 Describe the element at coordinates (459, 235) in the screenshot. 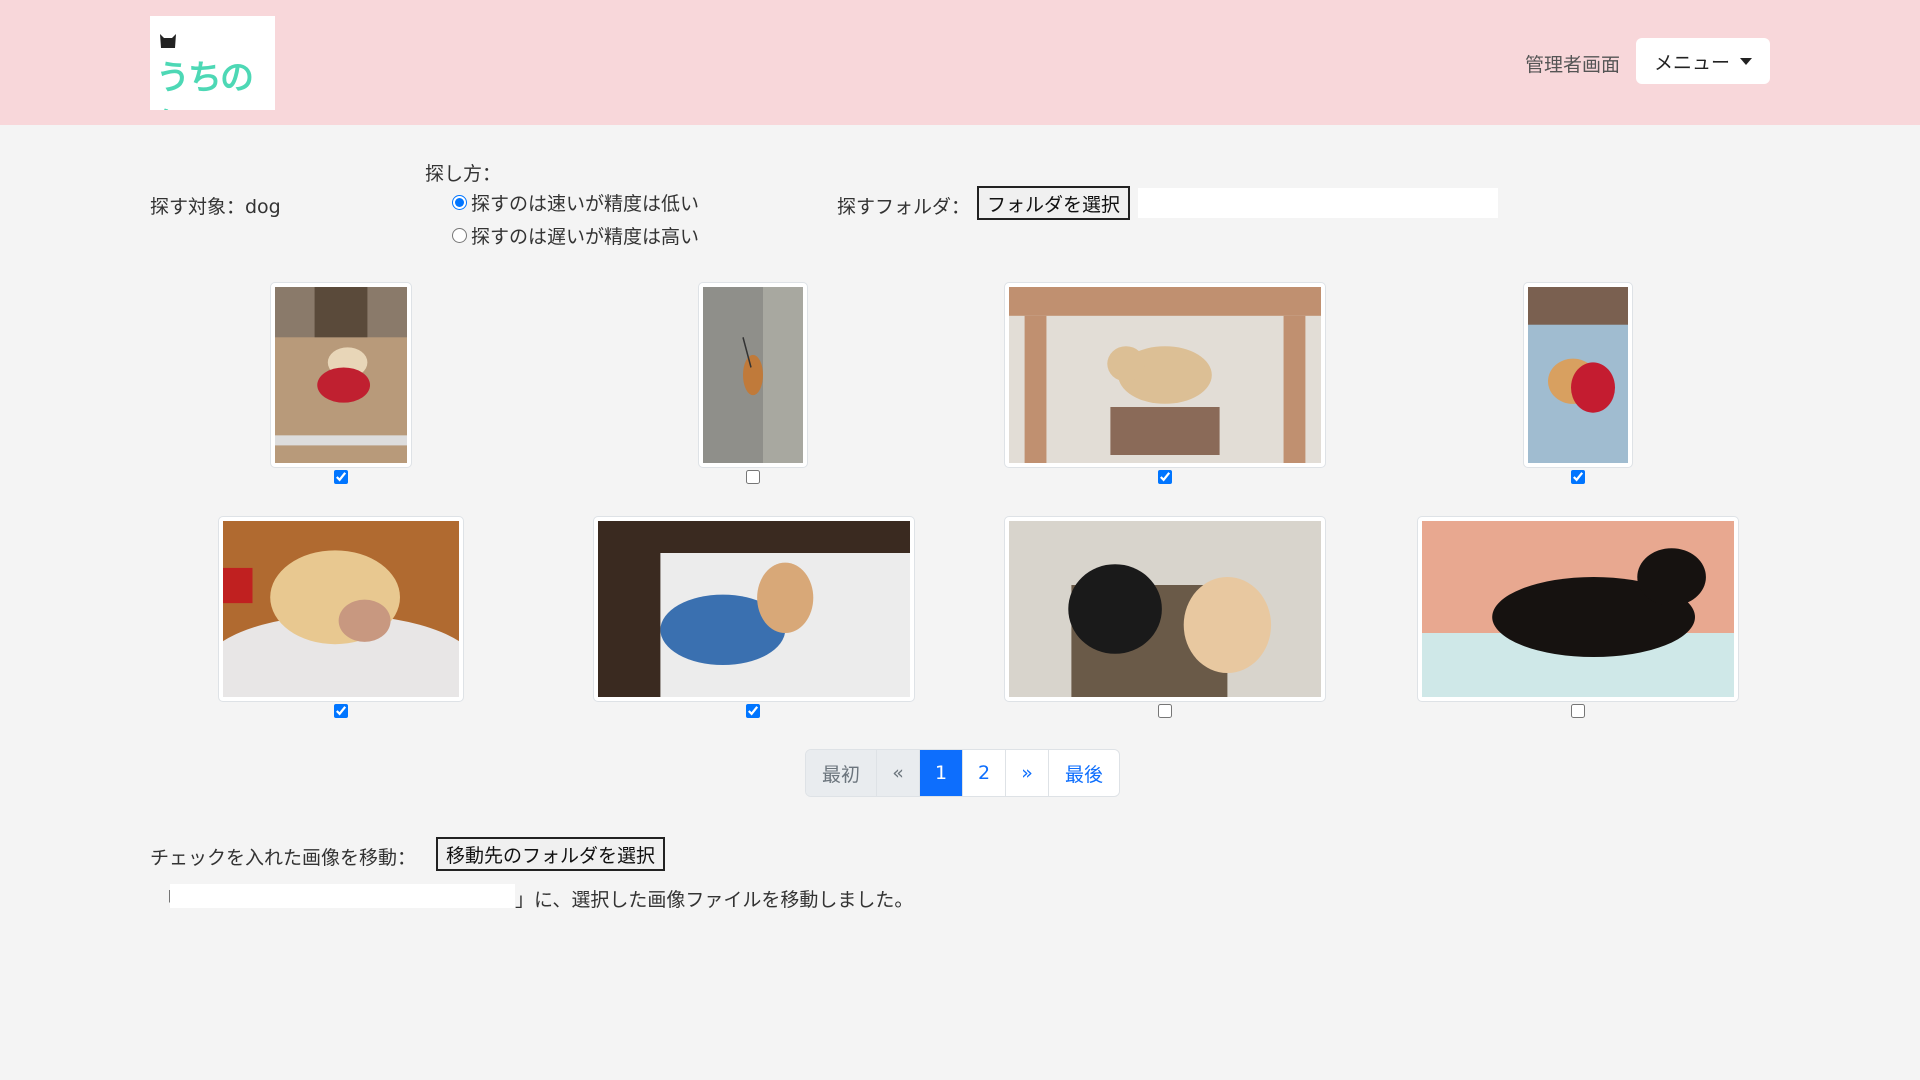

I see `radio-accurate` at that location.